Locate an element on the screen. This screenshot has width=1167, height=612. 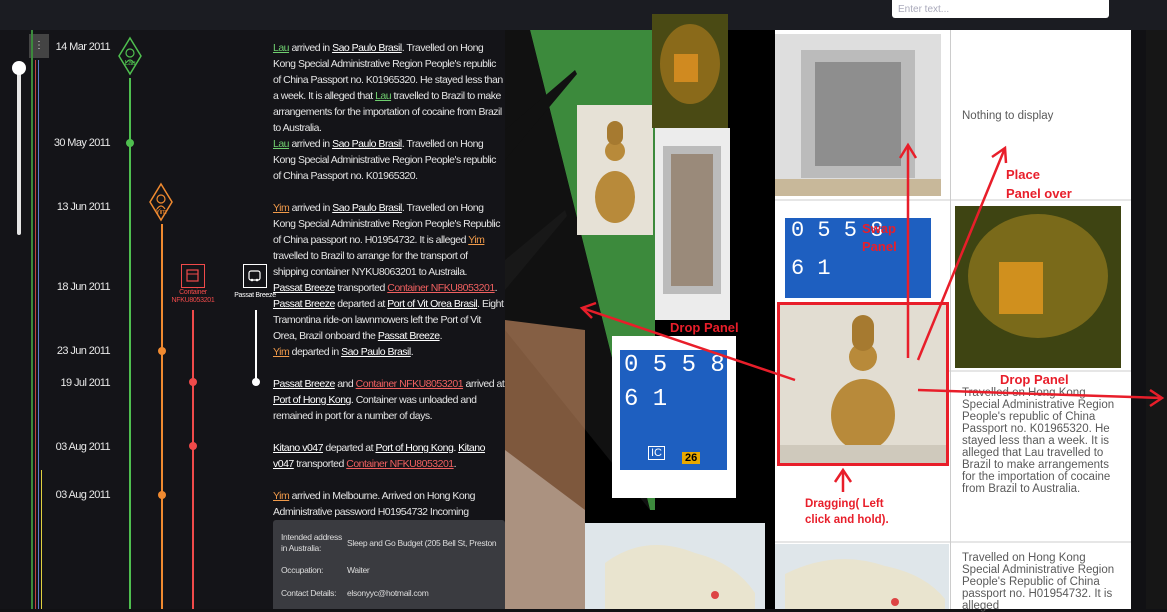
occupation-value: Waiter is located at coordinates (358, 570).